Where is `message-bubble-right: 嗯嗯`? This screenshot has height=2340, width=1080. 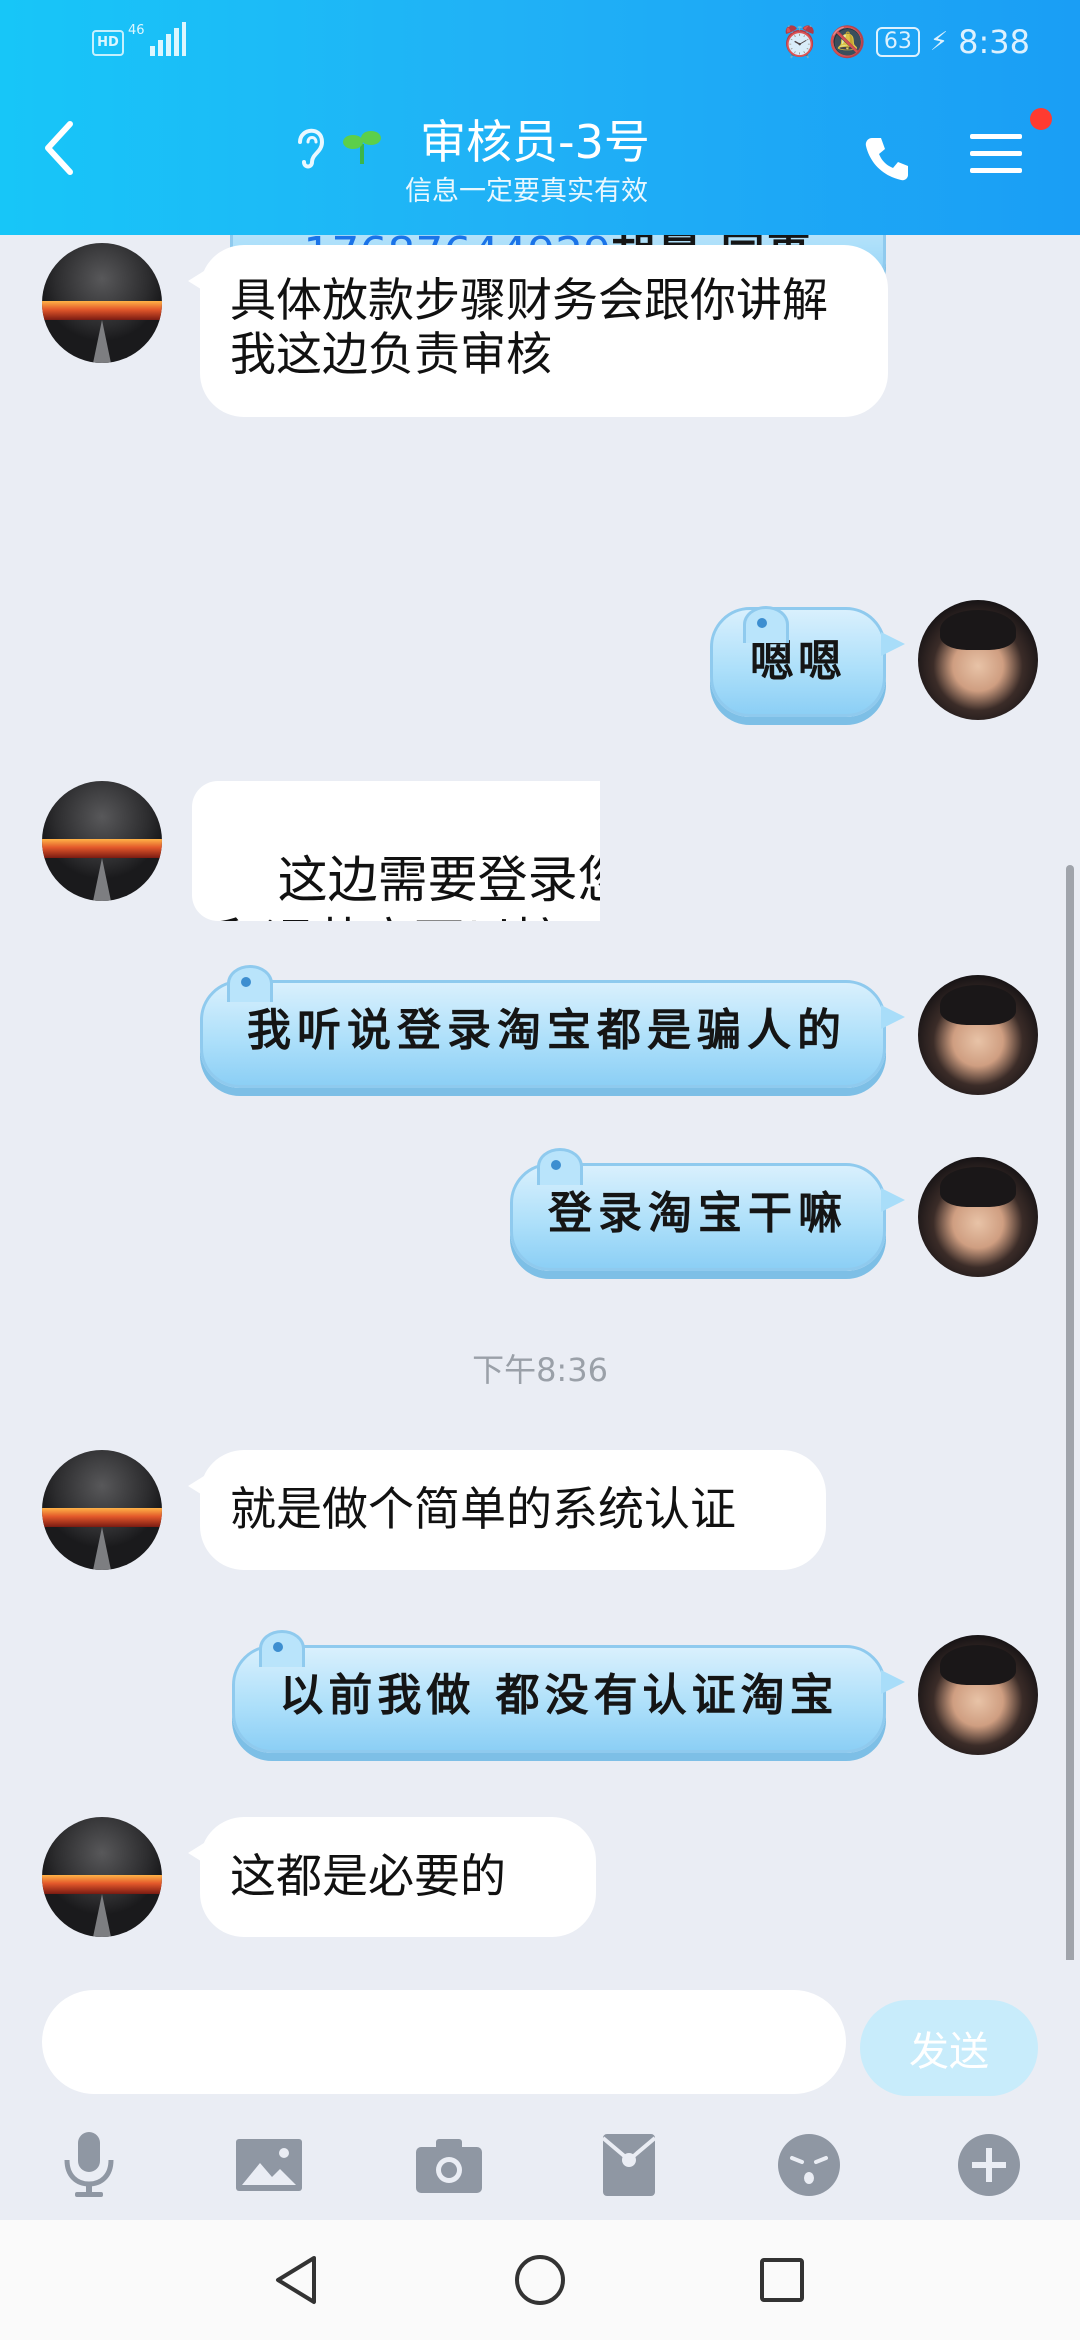 message-bubble-right: 嗯嗯 is located at coordinates (807, 661).